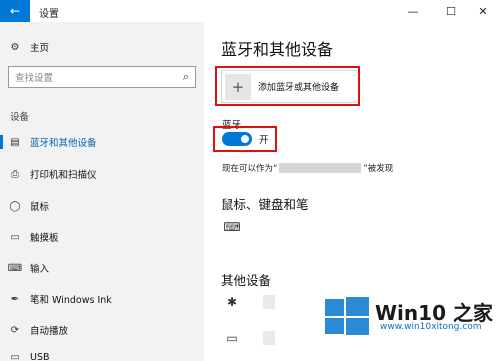 This screenshot has height=361, width=500. What do you see at coordinates (186, 77) in the screenshot?
I see `search-icon: ⌕` at bounding box center [186, 77].